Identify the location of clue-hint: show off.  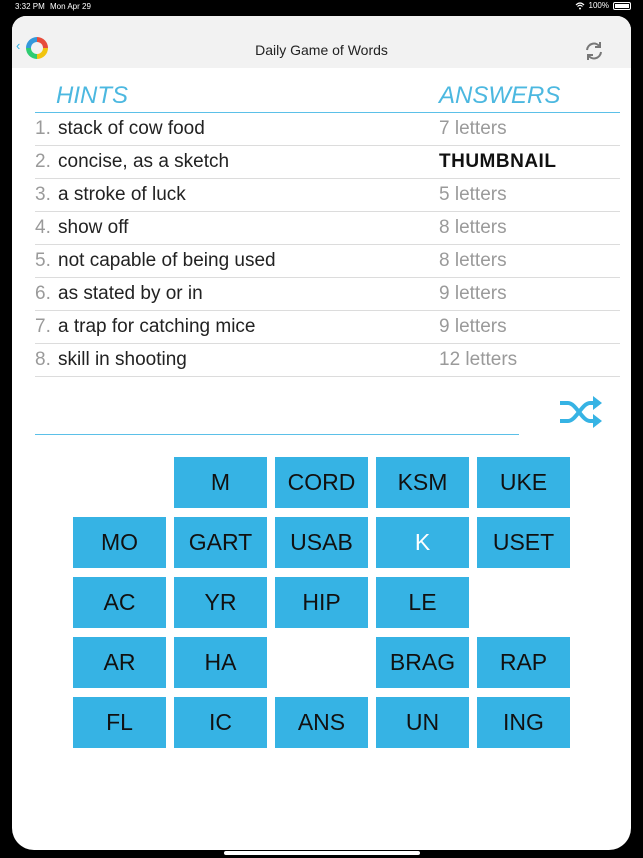
(93, 227).